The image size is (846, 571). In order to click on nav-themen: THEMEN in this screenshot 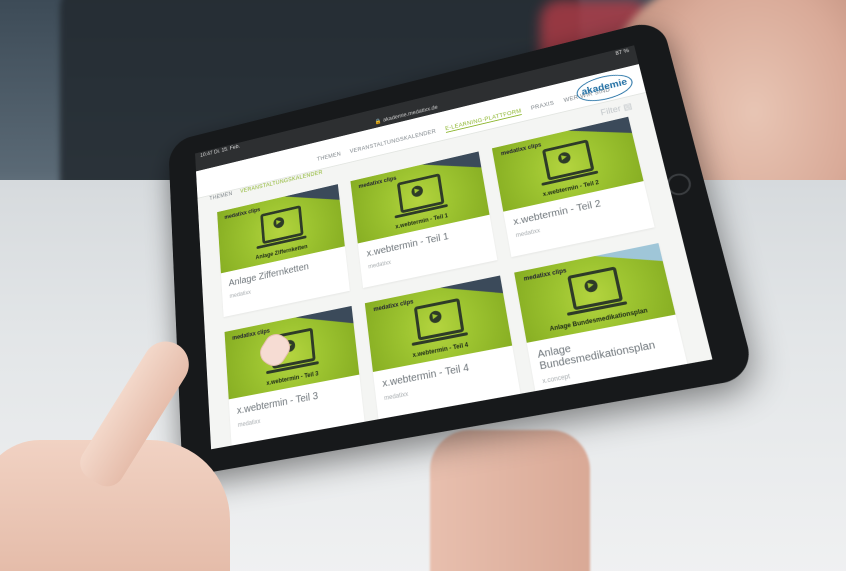, I will do `click(329, 157)`.